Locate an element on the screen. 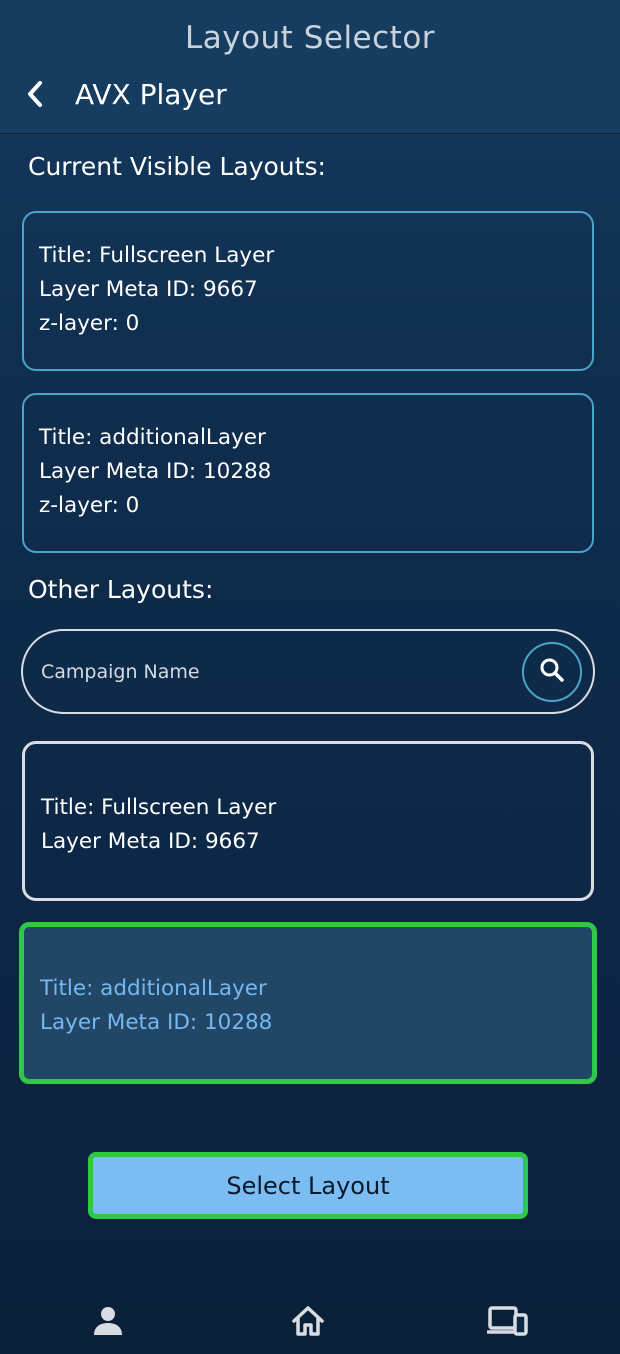 Image resolution: width=620 pixels, height=1354 pixels. page-title: Layout Selector is located at coordinates (310, 38).